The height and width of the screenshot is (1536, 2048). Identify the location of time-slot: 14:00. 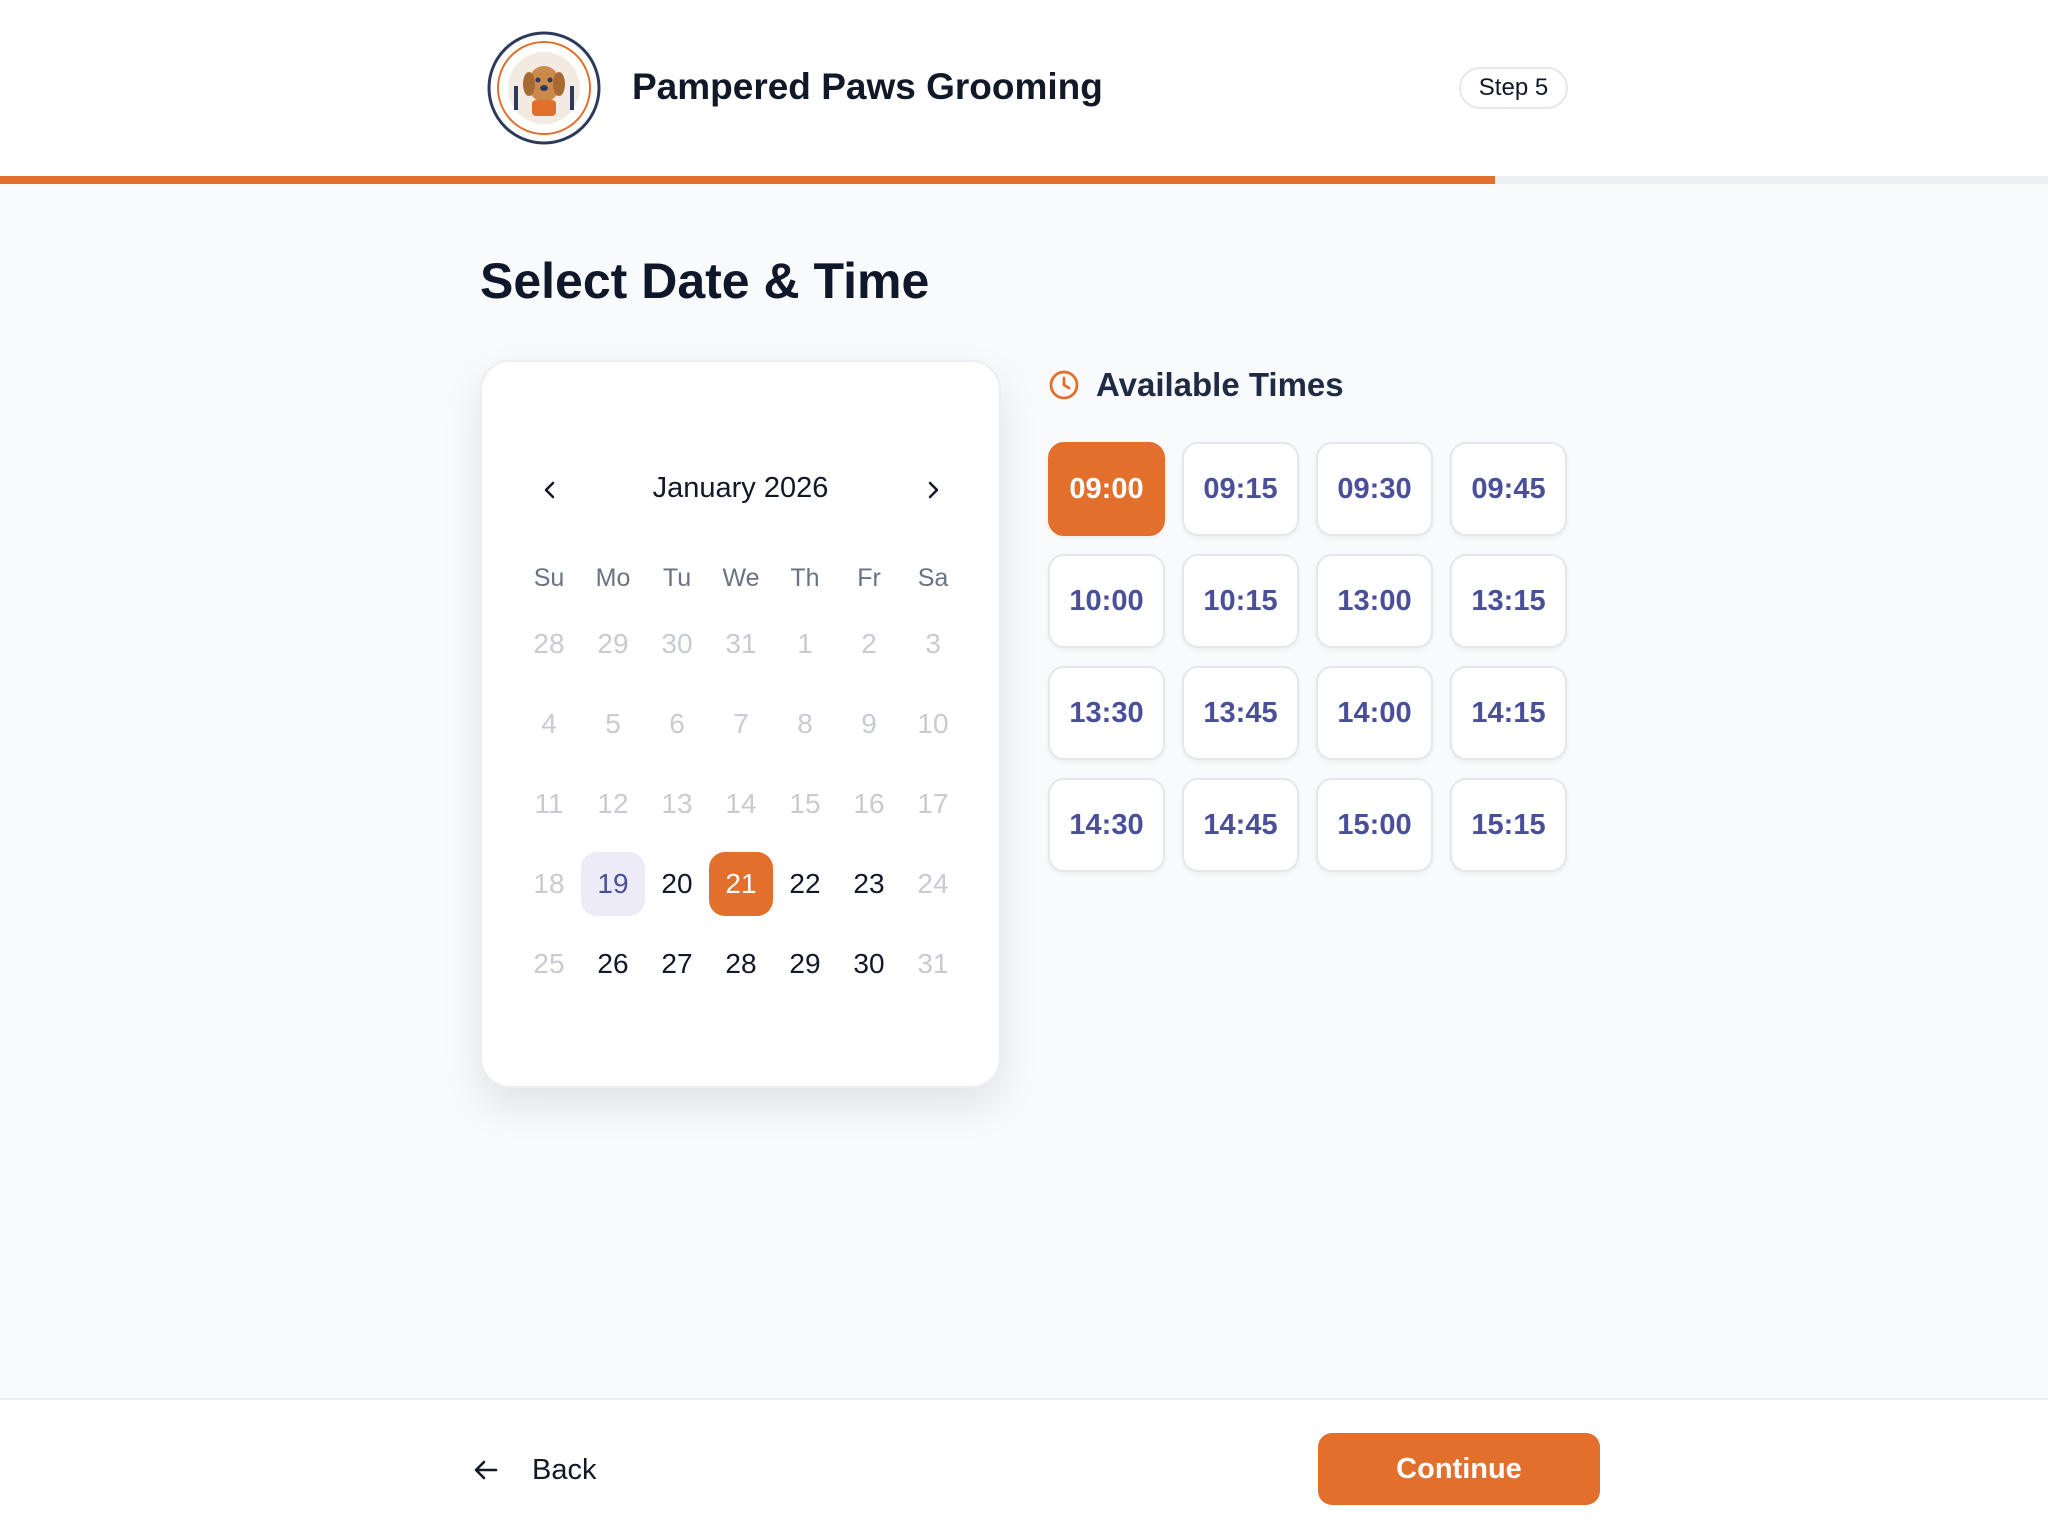
(1374, 713).